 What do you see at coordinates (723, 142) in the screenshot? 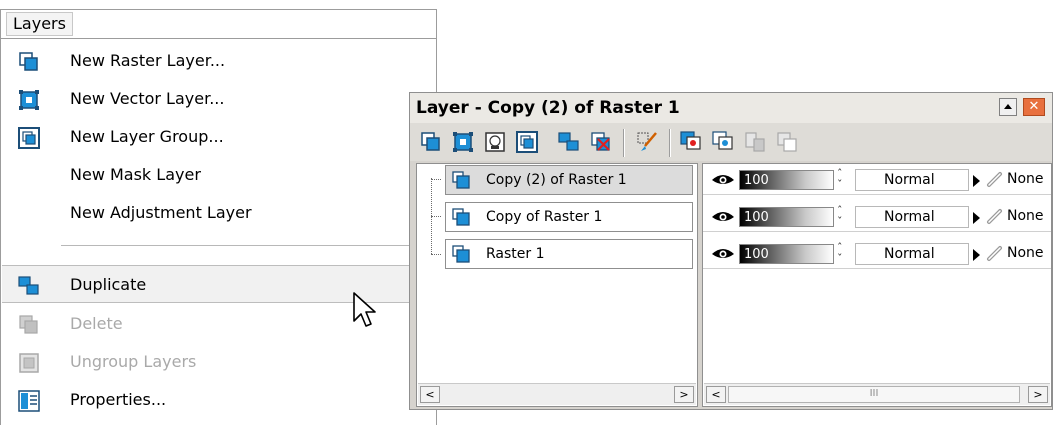
I see `link-icon` at bounding box center [723, 142].